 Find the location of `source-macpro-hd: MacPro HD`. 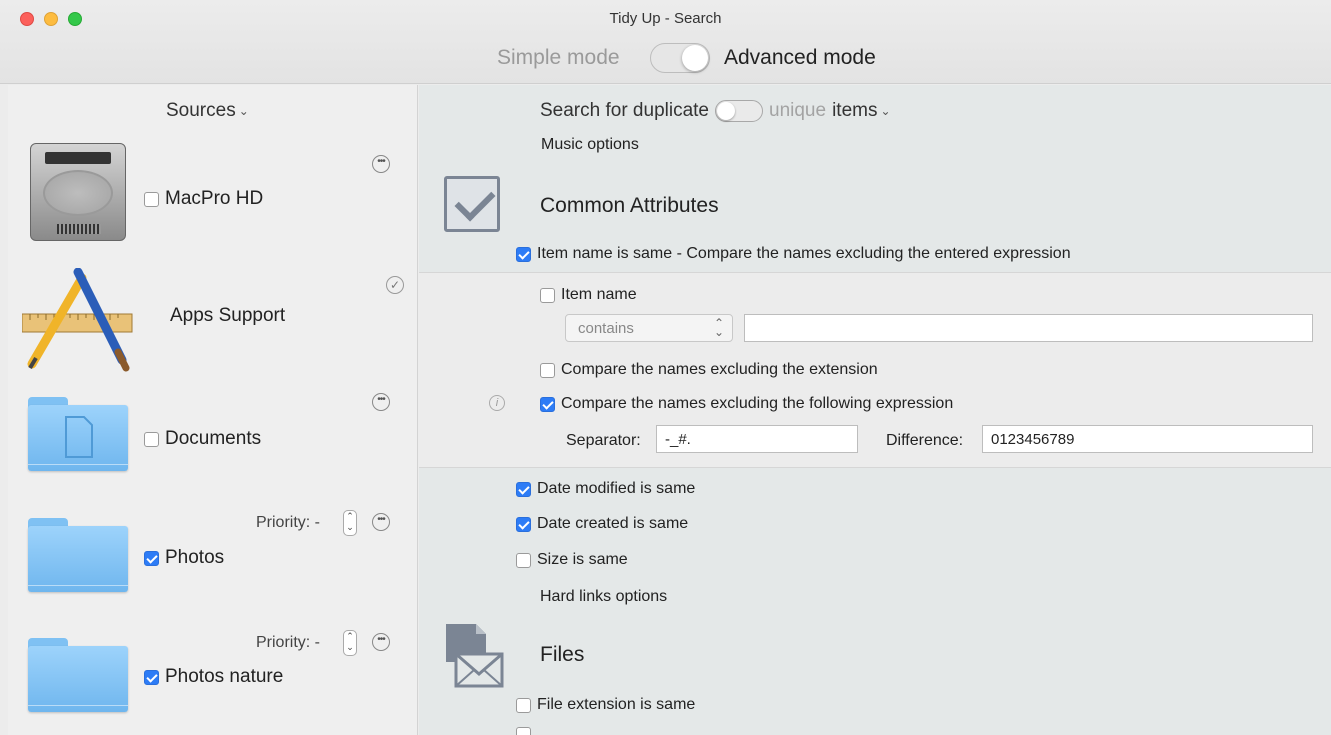

source-macpro-hd: MacPro HD is located at coordinates (203, 199).